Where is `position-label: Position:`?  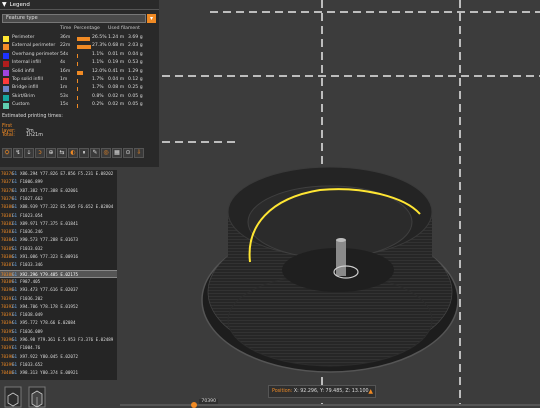
position-label: Position: is located at coordinates (282, 391).